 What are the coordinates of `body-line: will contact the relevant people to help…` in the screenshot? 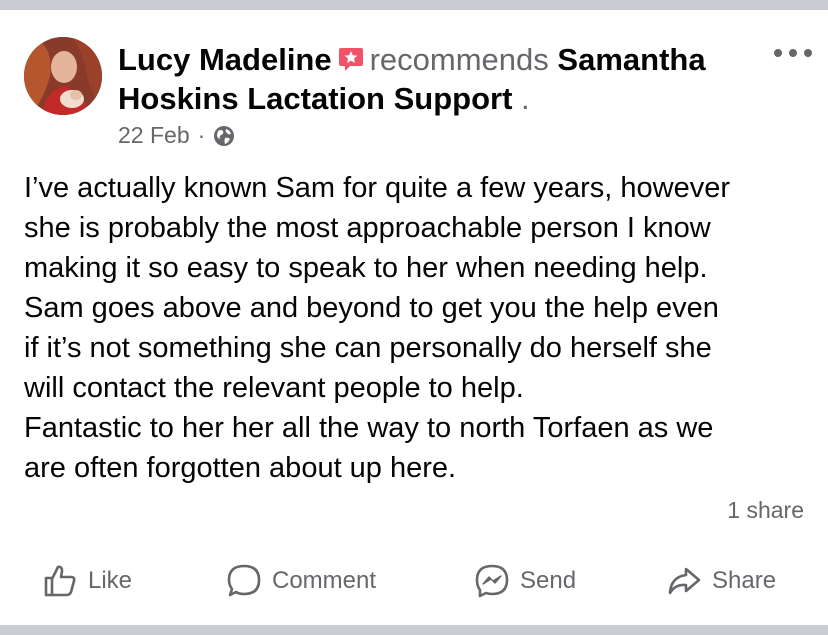 It's located at (274, 388).